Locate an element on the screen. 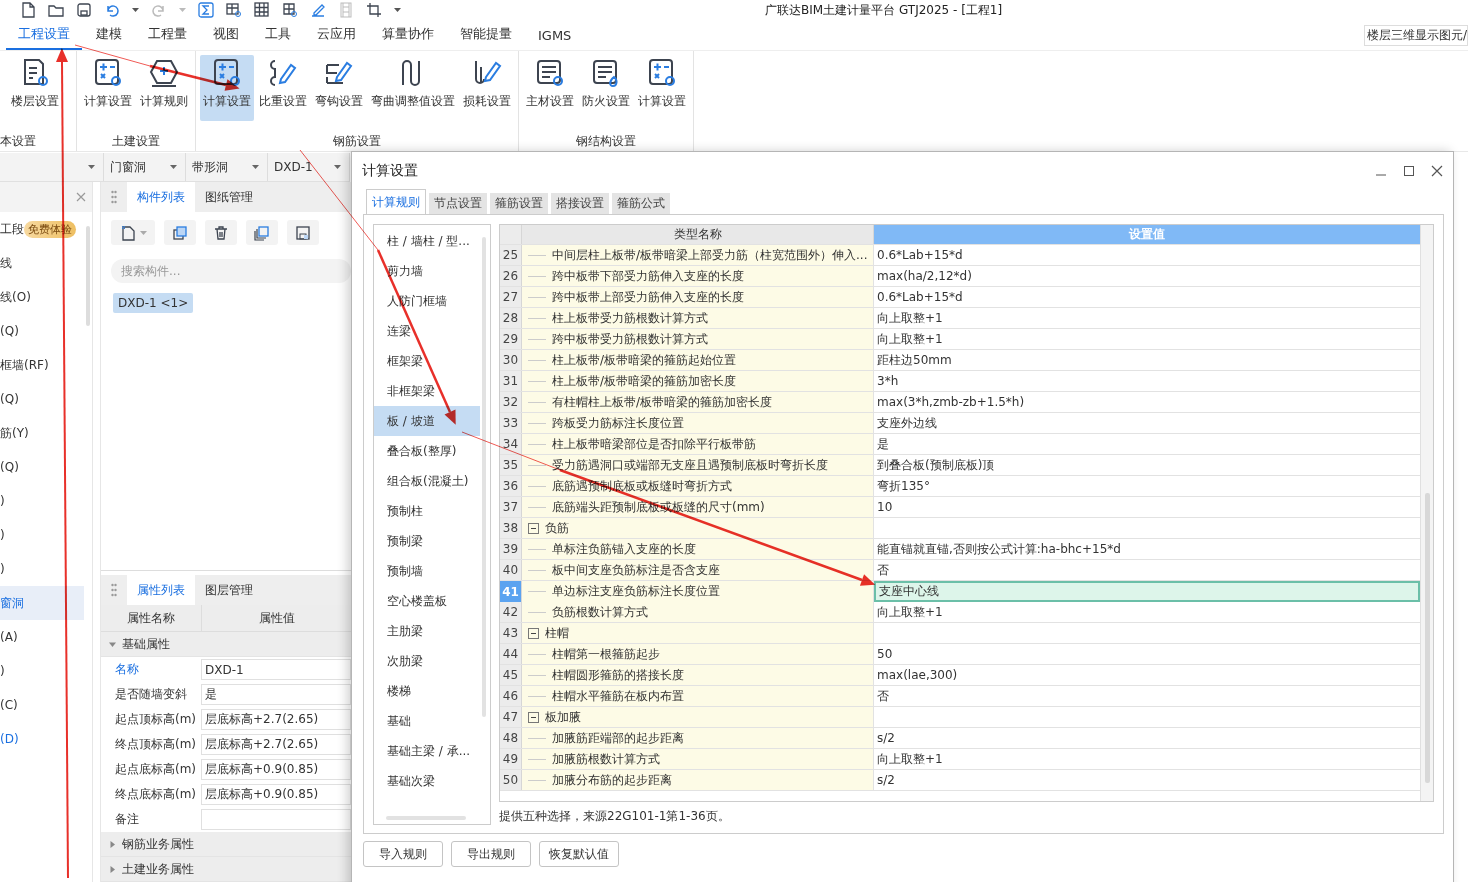 Image resolution: width=1468 pixels, height=882 pixels. panel-tab: 构件列表 is located at coordinates (161, 197).